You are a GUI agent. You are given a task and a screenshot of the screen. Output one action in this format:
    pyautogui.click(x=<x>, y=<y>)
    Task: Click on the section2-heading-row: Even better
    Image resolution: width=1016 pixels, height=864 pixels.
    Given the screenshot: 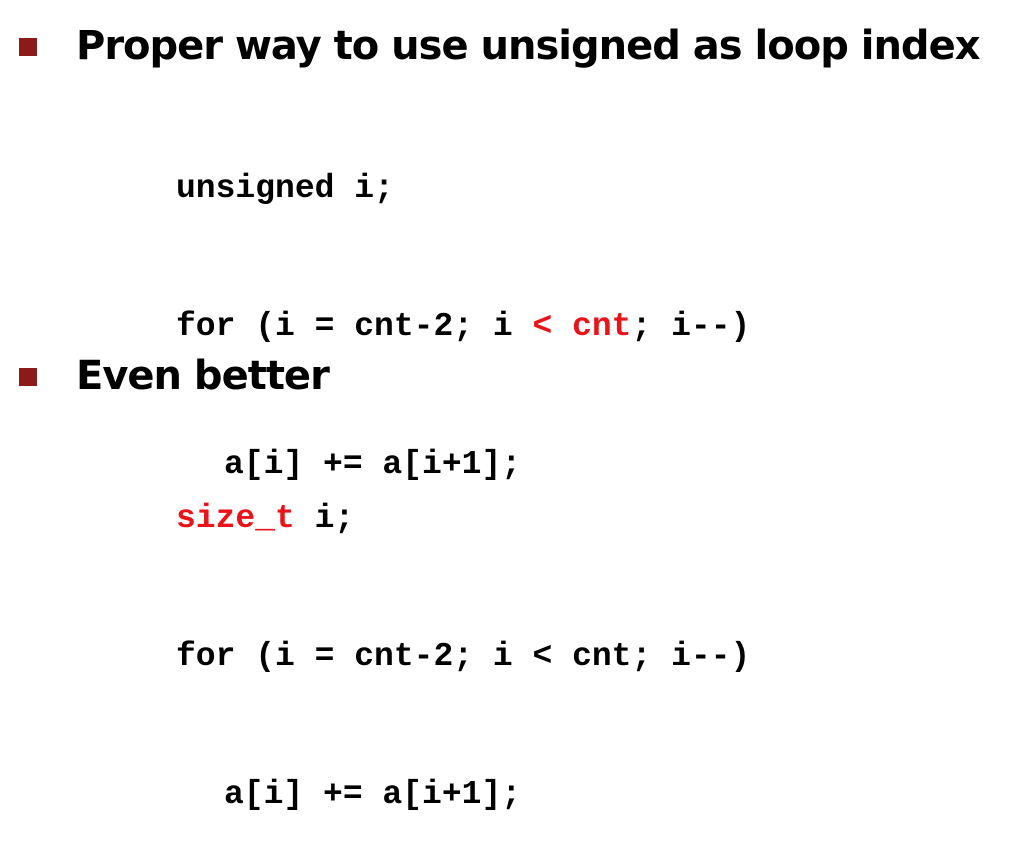 What is the action you would take?
    pyautogui.click(x=508, y=376)
    